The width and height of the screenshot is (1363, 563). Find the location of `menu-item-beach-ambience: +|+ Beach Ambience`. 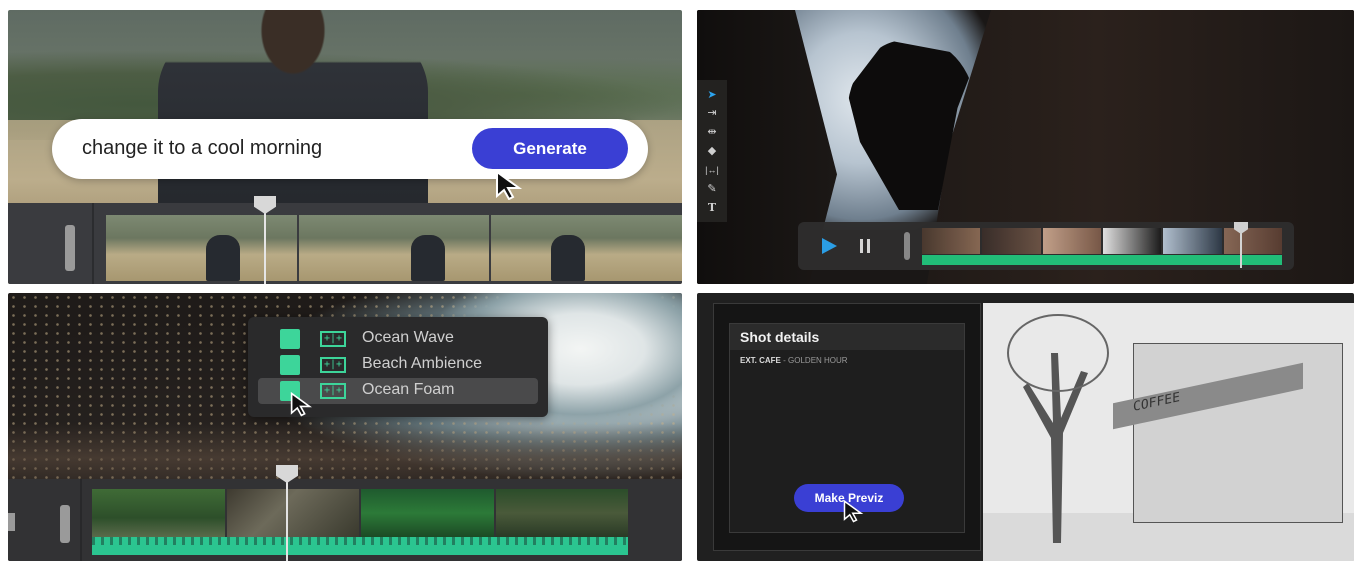

menu-item-beach-ambience: +|+ Beach Ambience is located at coordinates (398, 365).